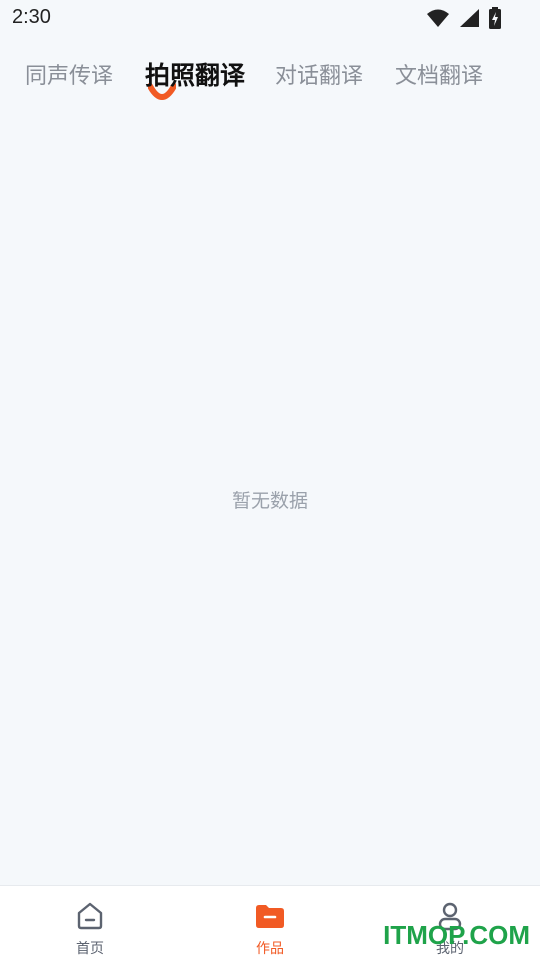 The height and width of the screenshot is (961, 540). What do you see at coordinates (270, 949) in the screenshot?
I see `nav-label-works: 作品` at bounding box center [270, 949].